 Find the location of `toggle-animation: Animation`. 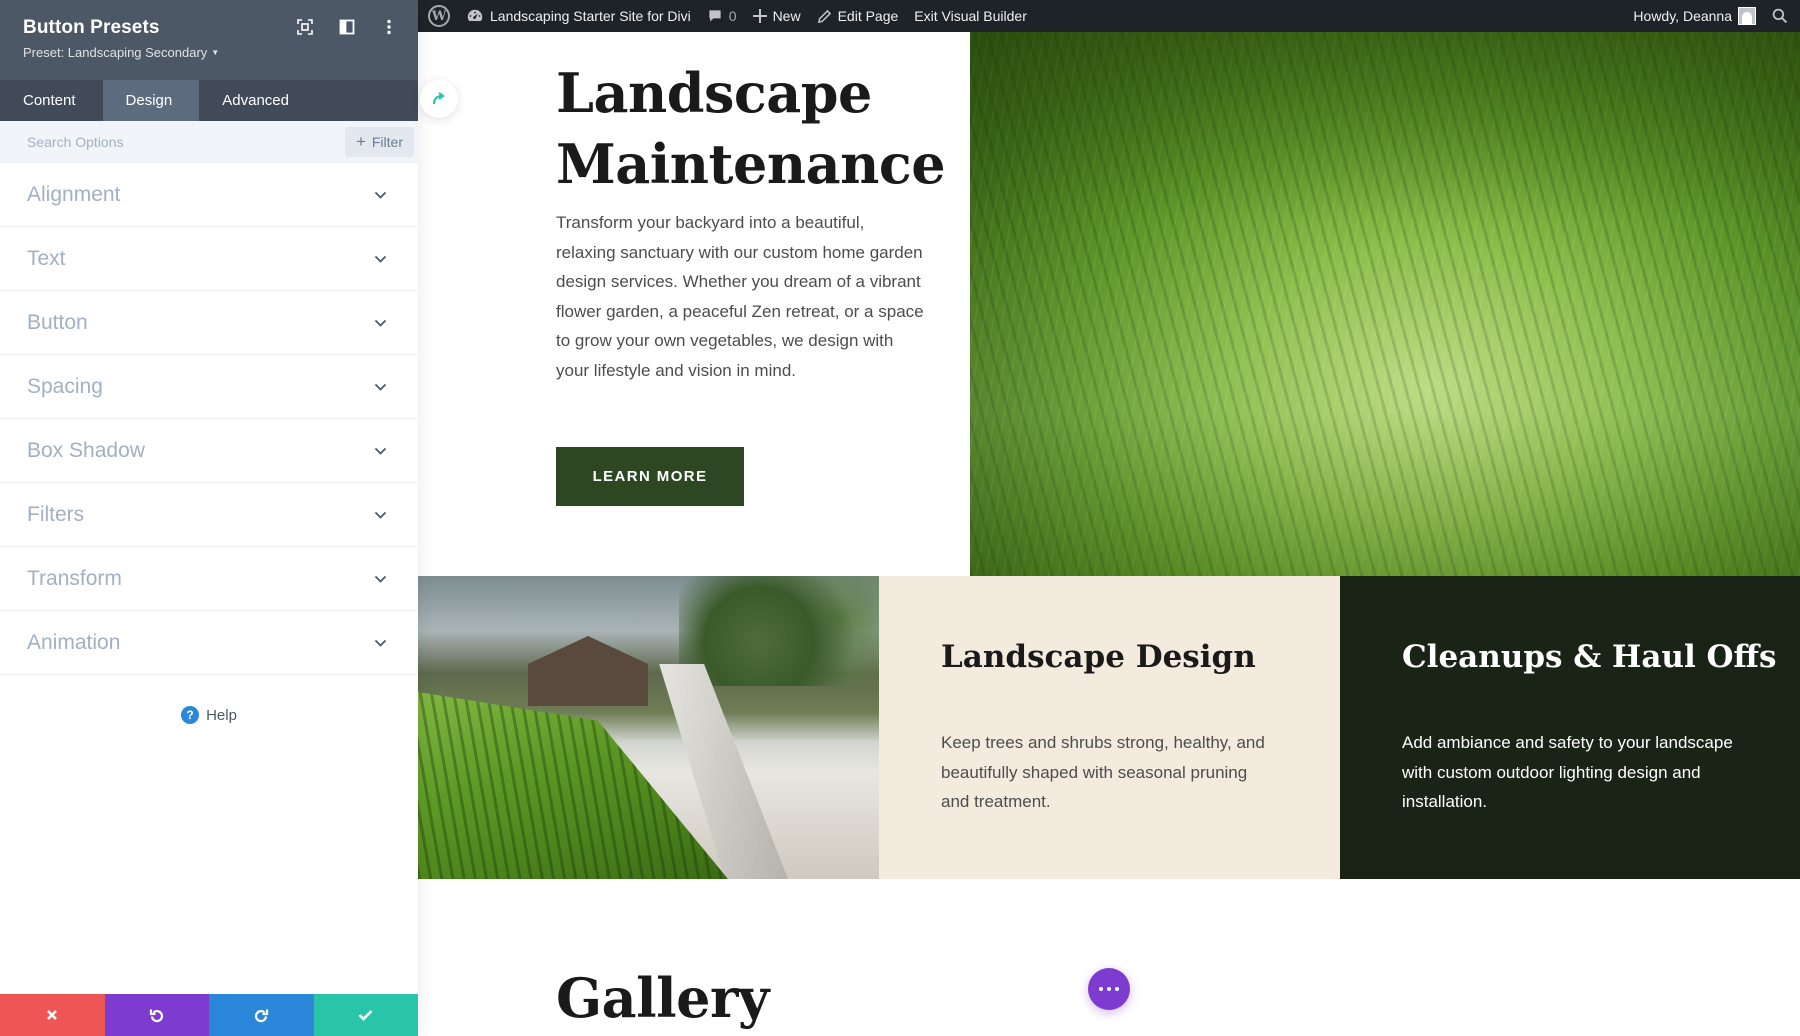

toggle-animation: Animation is located at coordinates (209, 643).